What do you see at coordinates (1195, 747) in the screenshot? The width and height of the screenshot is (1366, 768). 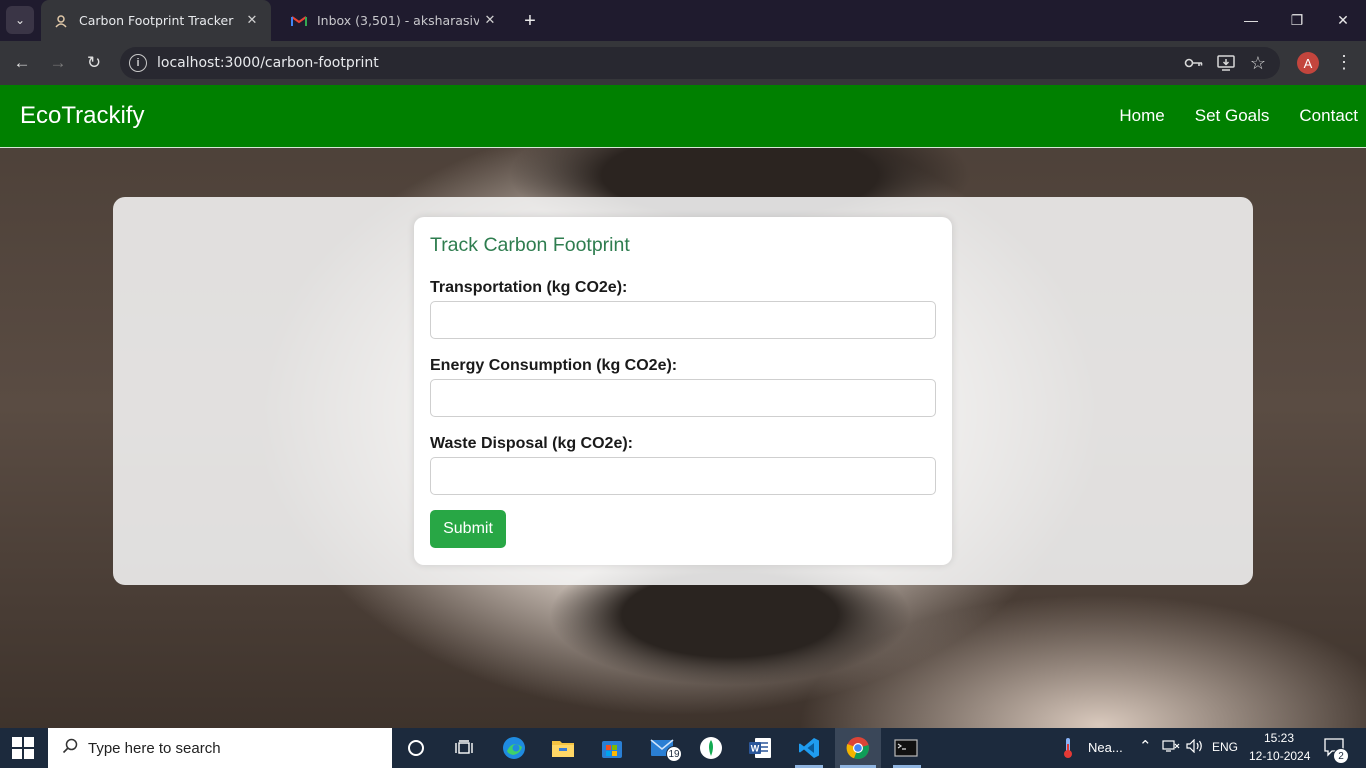 I see `volume-icon` at bounding box center [1195, 747].